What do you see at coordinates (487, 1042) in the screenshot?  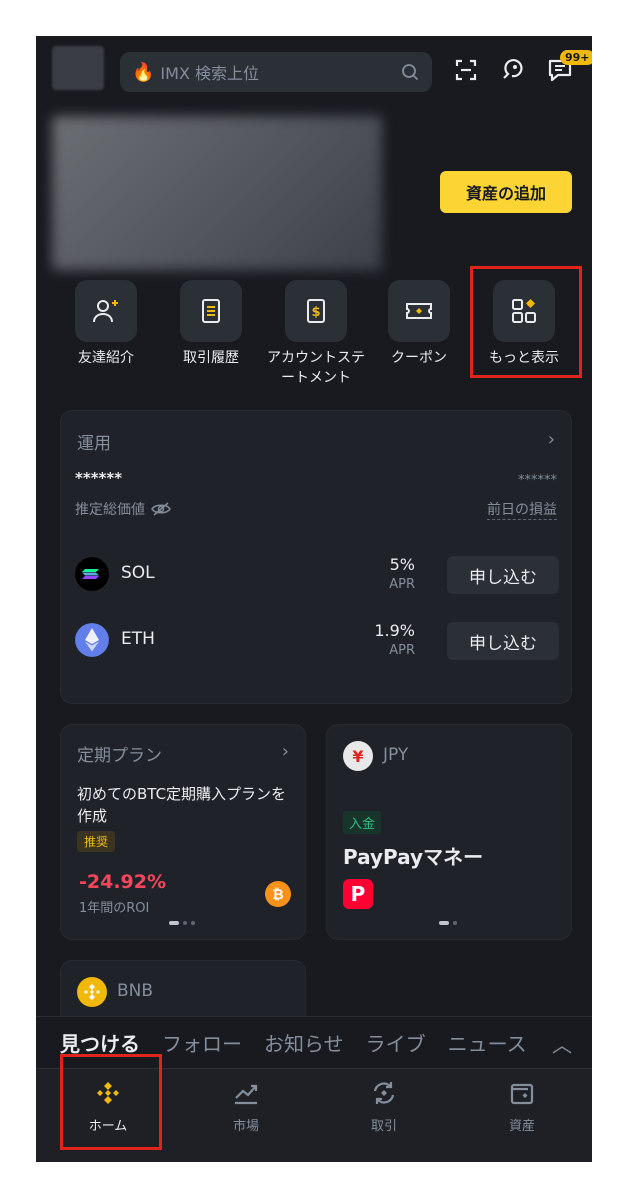 I see `tab-news: ニュース` at bounding box center [487, 1042].